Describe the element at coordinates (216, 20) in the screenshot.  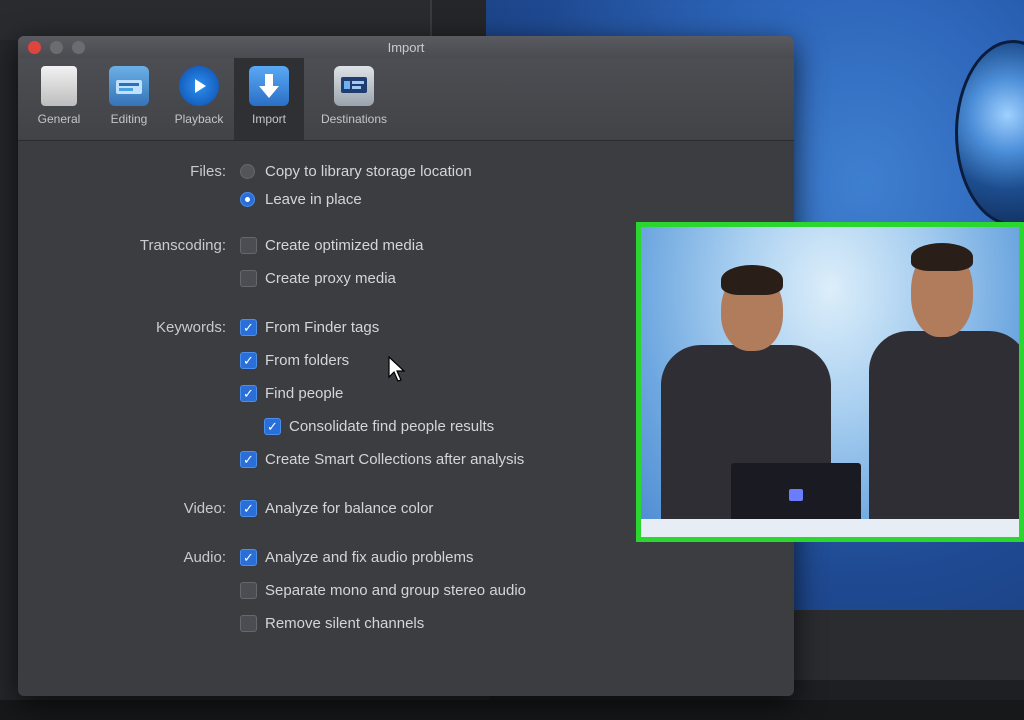
I see `background-app-toolbar` at that location.